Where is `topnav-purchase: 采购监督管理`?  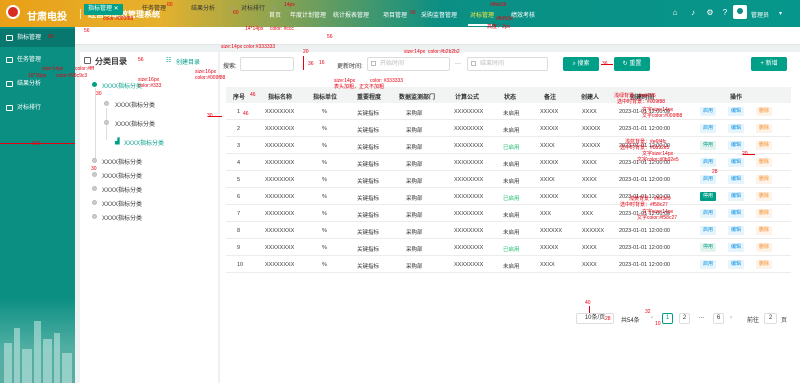 topnav-purchase: 采购监督管理 is located at coordinates (439, 14).